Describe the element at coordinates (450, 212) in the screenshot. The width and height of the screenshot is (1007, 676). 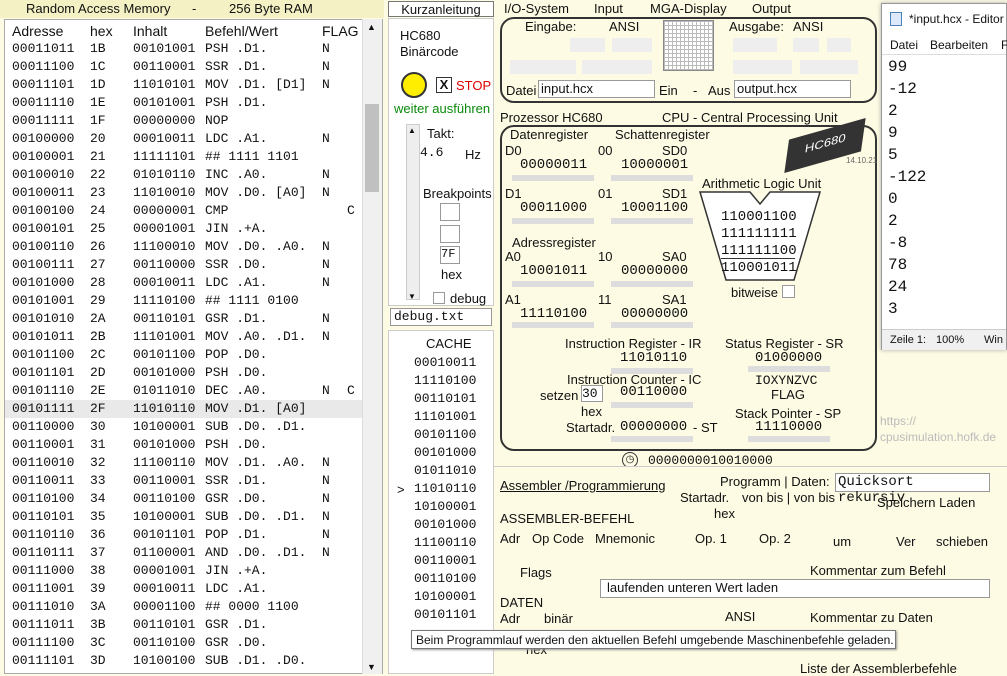
I see `breakpoint-1-input` at that location.